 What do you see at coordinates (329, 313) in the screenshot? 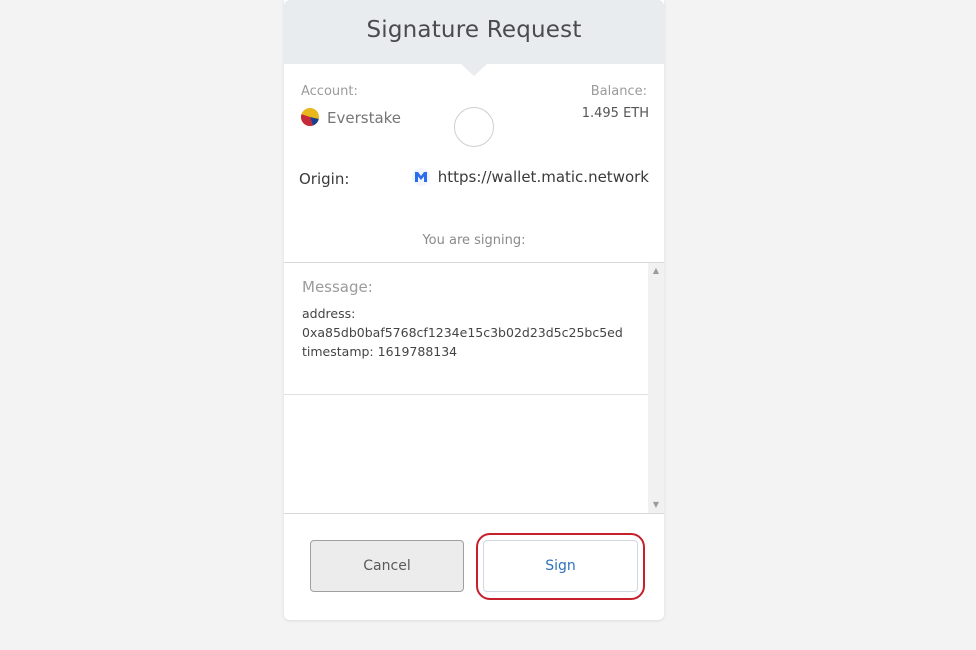
I see `message-address-label: address:` at bounding box center [329, 313].